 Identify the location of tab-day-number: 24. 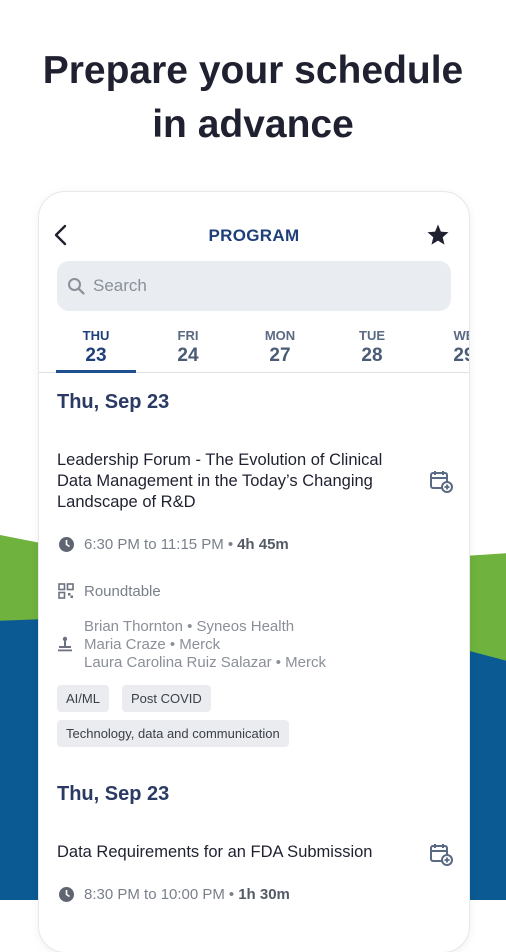
(188, 355).